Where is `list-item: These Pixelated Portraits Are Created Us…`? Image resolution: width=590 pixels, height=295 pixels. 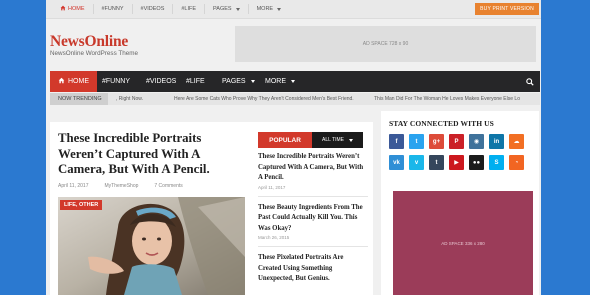
list-item: These Pixelated Portraits Are Created Us… is located at coordinates (313, 272).